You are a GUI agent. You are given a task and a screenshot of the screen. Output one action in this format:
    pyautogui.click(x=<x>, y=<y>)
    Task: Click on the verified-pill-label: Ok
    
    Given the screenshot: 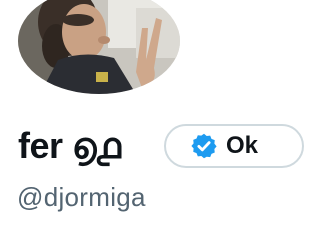 What is the action you would take?
    pyautogui.click(x=242, y=145)
    